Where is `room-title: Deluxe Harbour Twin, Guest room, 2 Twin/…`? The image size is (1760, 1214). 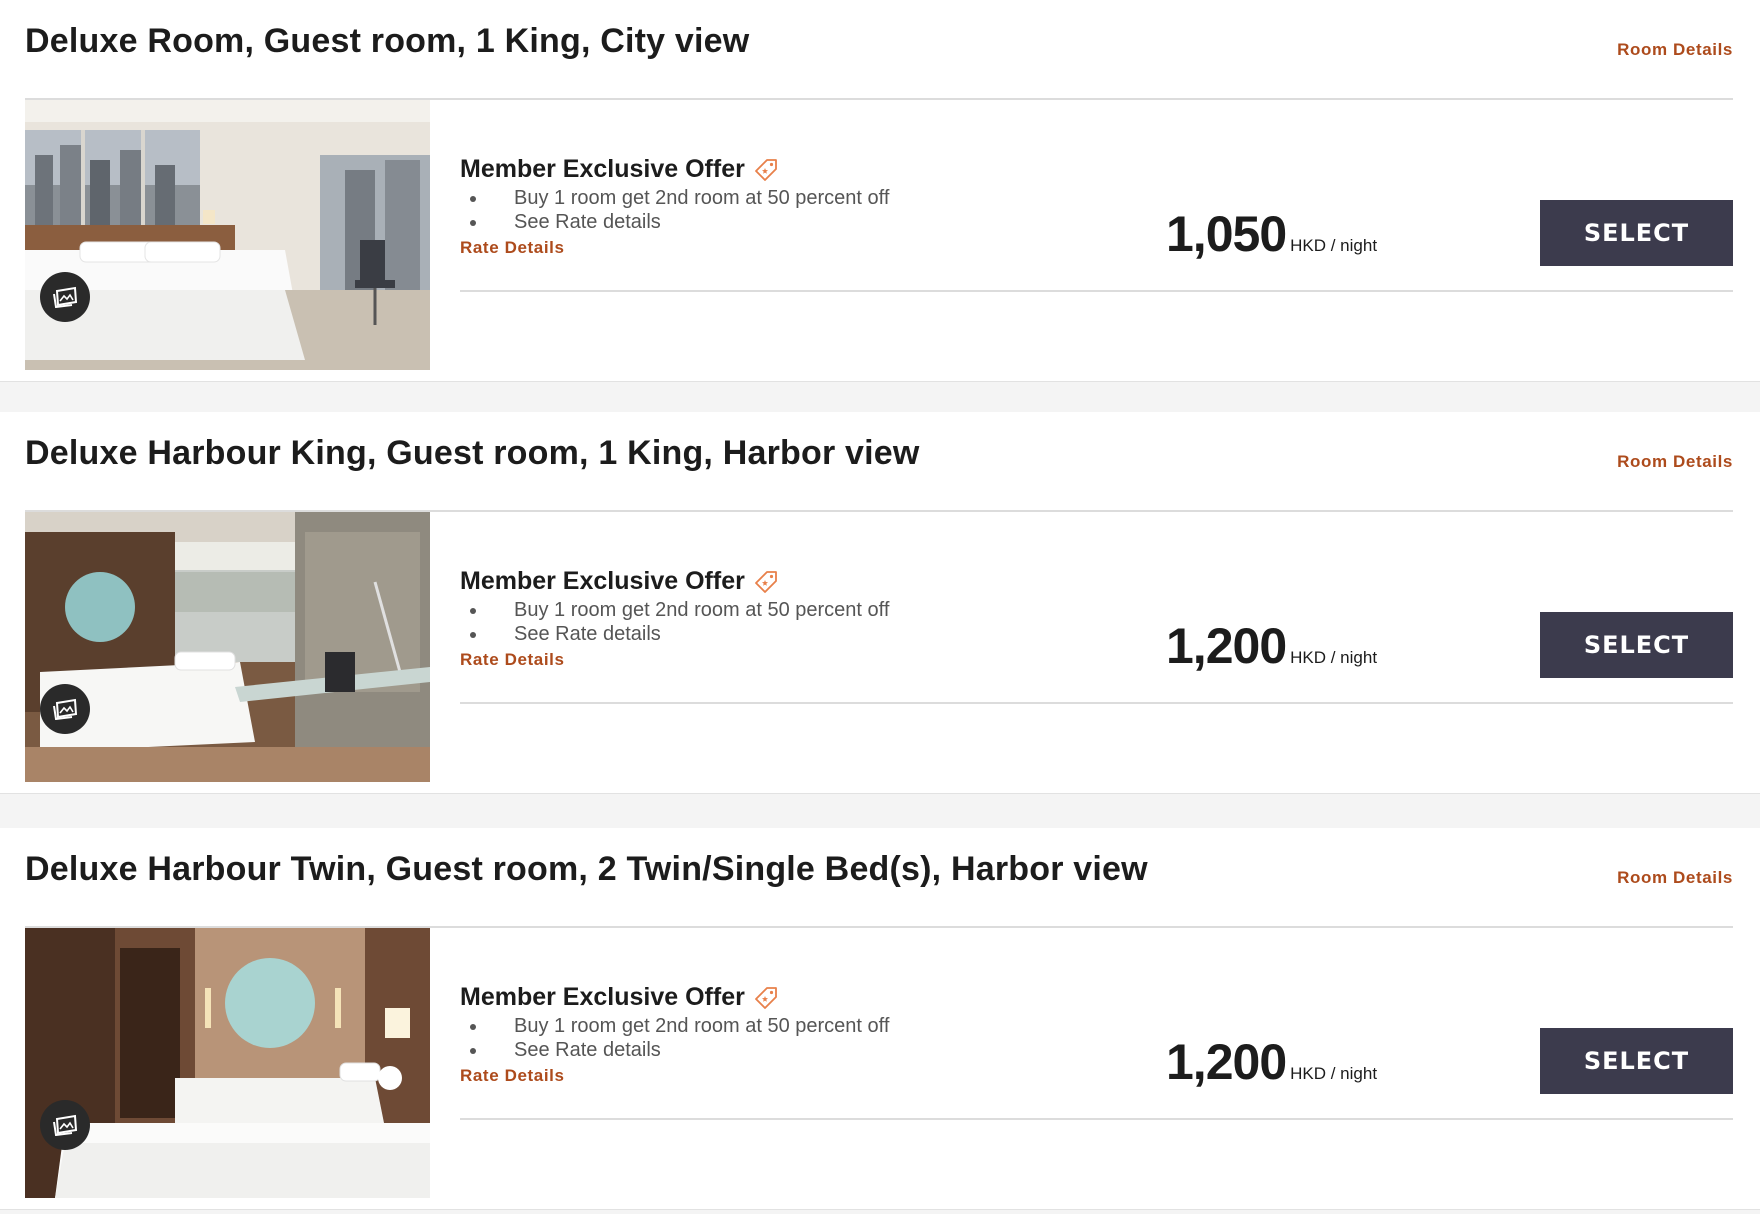 room-title: Deluxe Harbour Twin, Guest room, 2 Twin/… is located at coordinates (586, 869).